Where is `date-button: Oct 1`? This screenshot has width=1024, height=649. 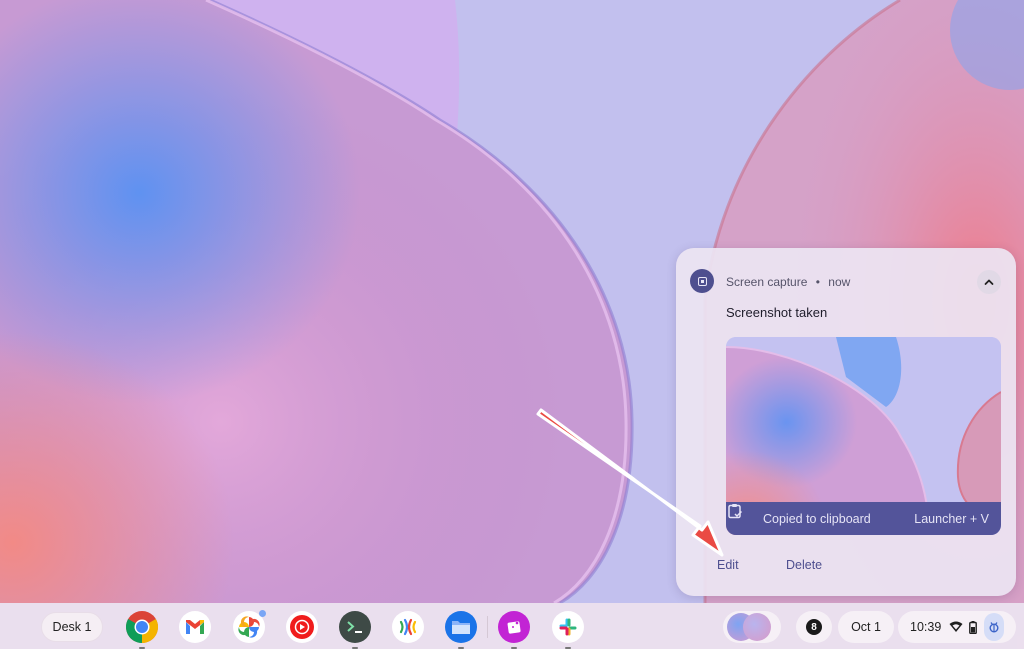
date-button: Oct 1 is located at coordinates (866, 627).